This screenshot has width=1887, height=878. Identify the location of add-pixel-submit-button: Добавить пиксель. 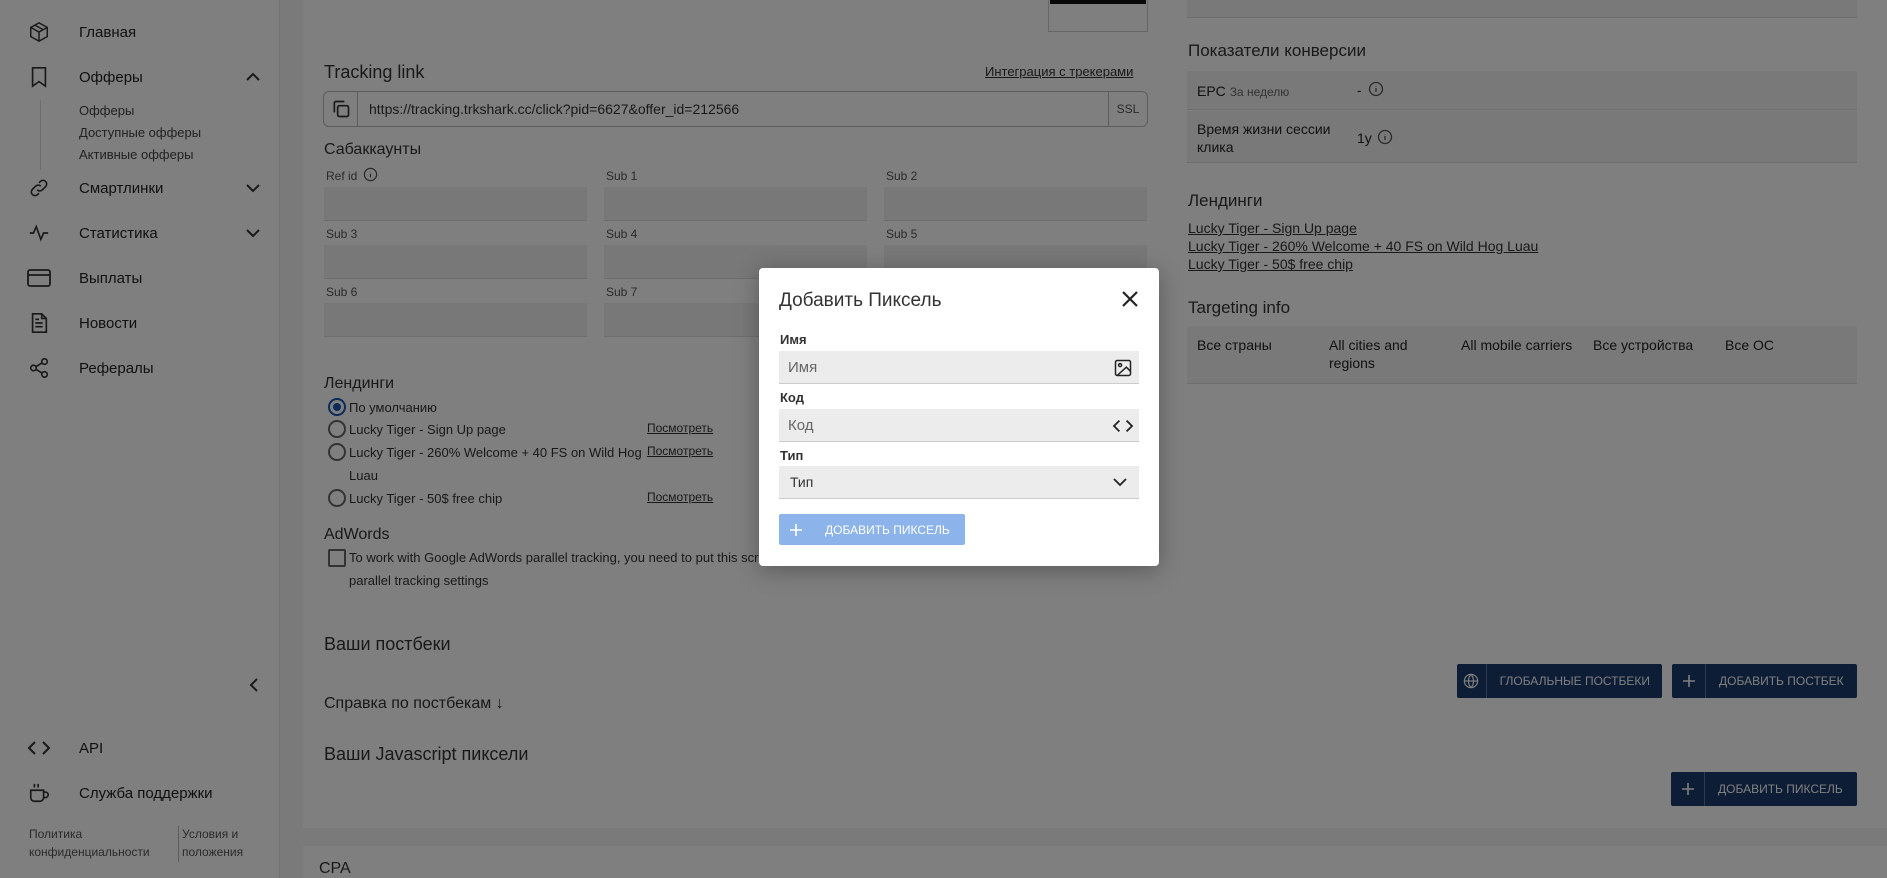
(872, 529).